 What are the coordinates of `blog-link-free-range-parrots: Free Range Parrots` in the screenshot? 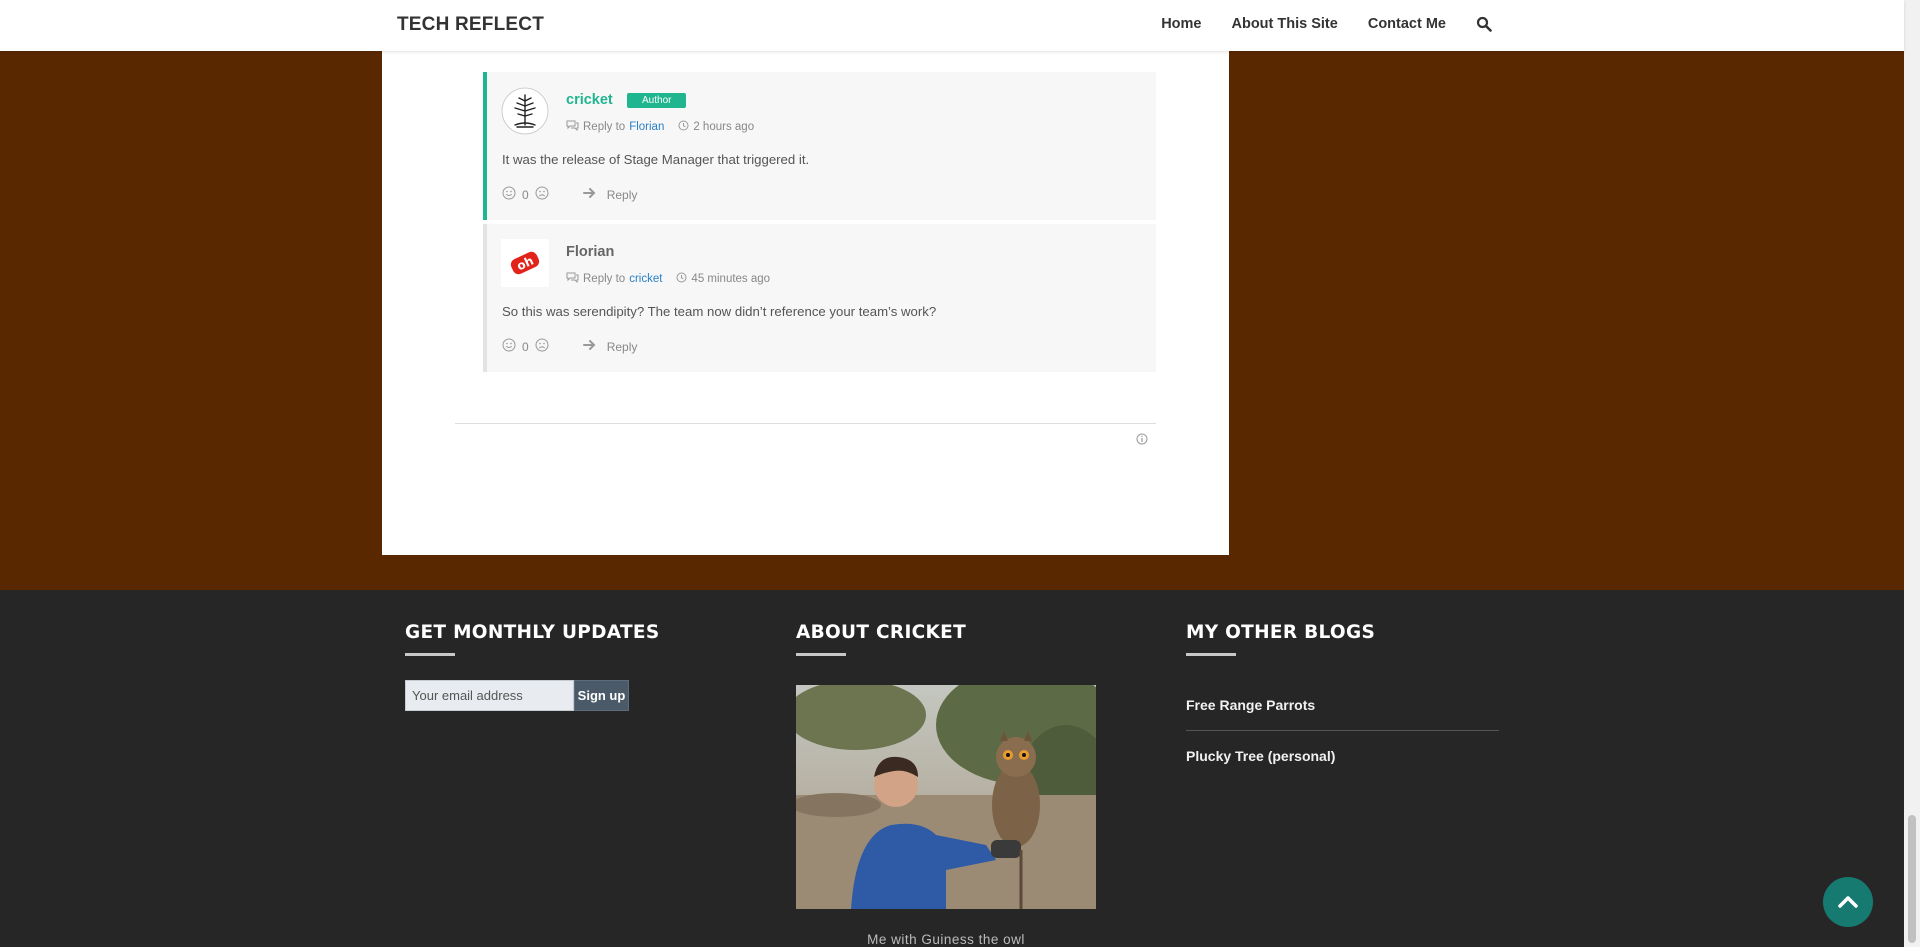 It's located at (1250, 705).